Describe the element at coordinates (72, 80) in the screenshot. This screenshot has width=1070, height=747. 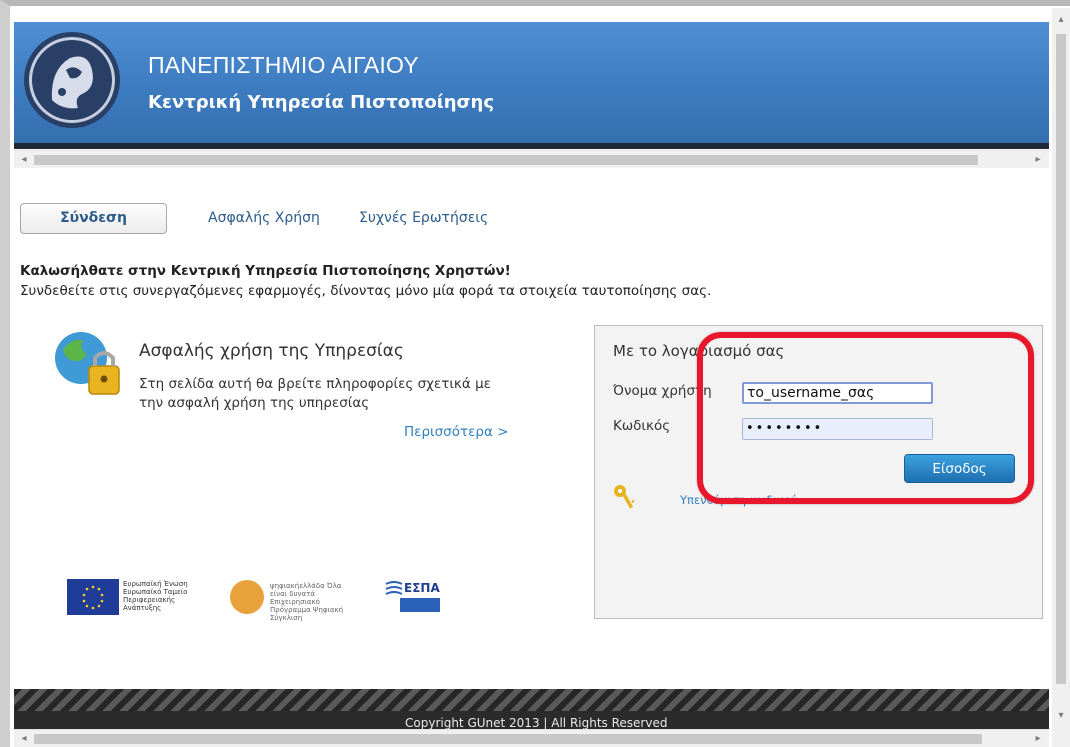
I see `university-logo` at that location.